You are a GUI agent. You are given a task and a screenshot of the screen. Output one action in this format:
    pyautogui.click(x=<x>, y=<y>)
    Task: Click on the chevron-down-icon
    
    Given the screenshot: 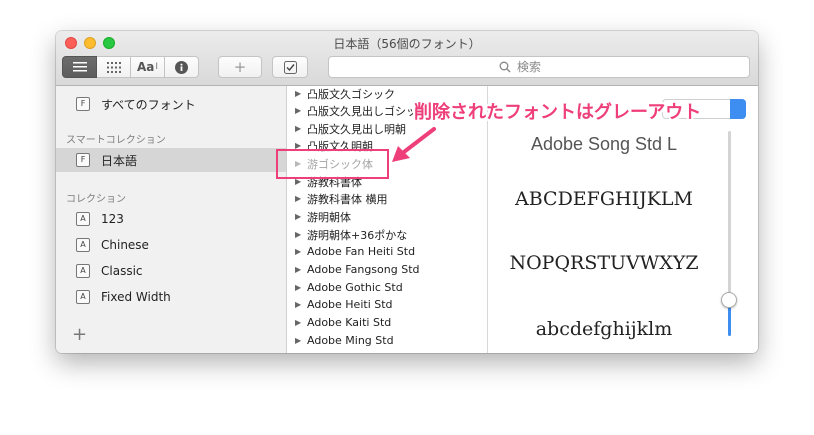 What is the action you would take?
    pyautogui.click(x=738, y=109)
    